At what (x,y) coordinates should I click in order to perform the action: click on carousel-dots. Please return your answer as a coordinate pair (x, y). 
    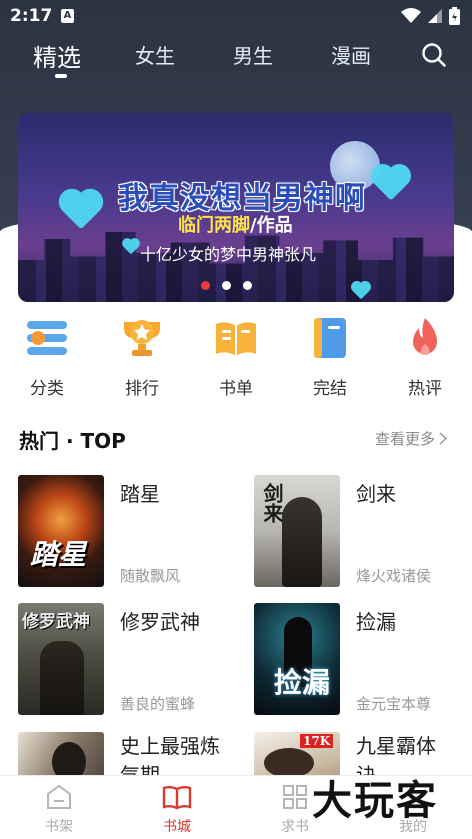
    Looking at the image, I should click on (226, 285).